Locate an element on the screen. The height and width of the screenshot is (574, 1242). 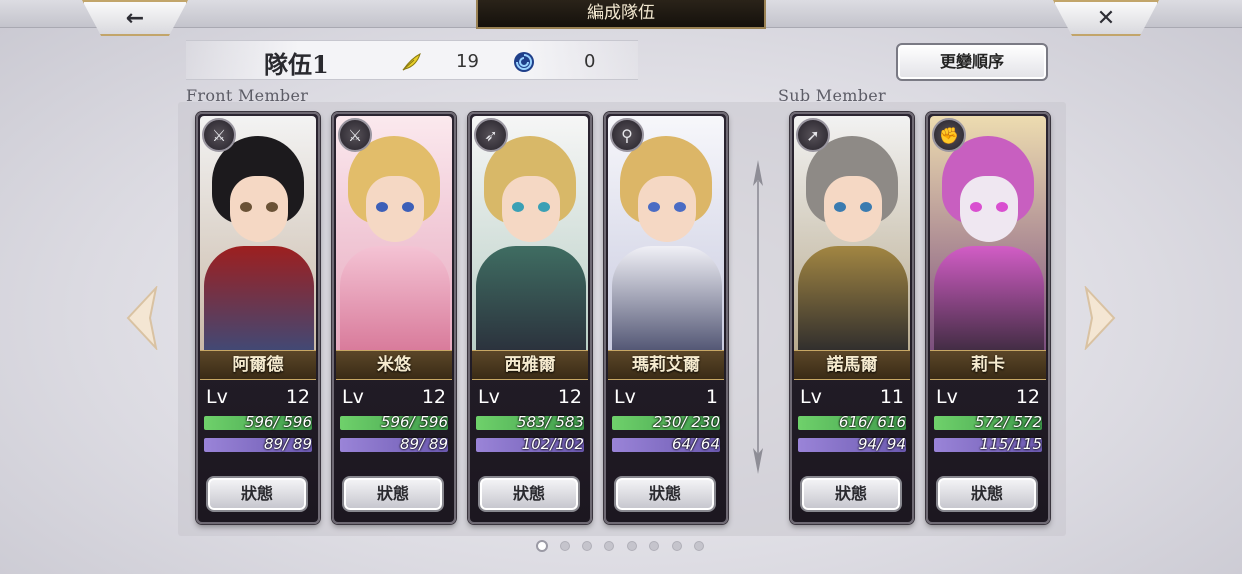
team-header: 隊伍1 19 0 is located at coordinates (412, 60).